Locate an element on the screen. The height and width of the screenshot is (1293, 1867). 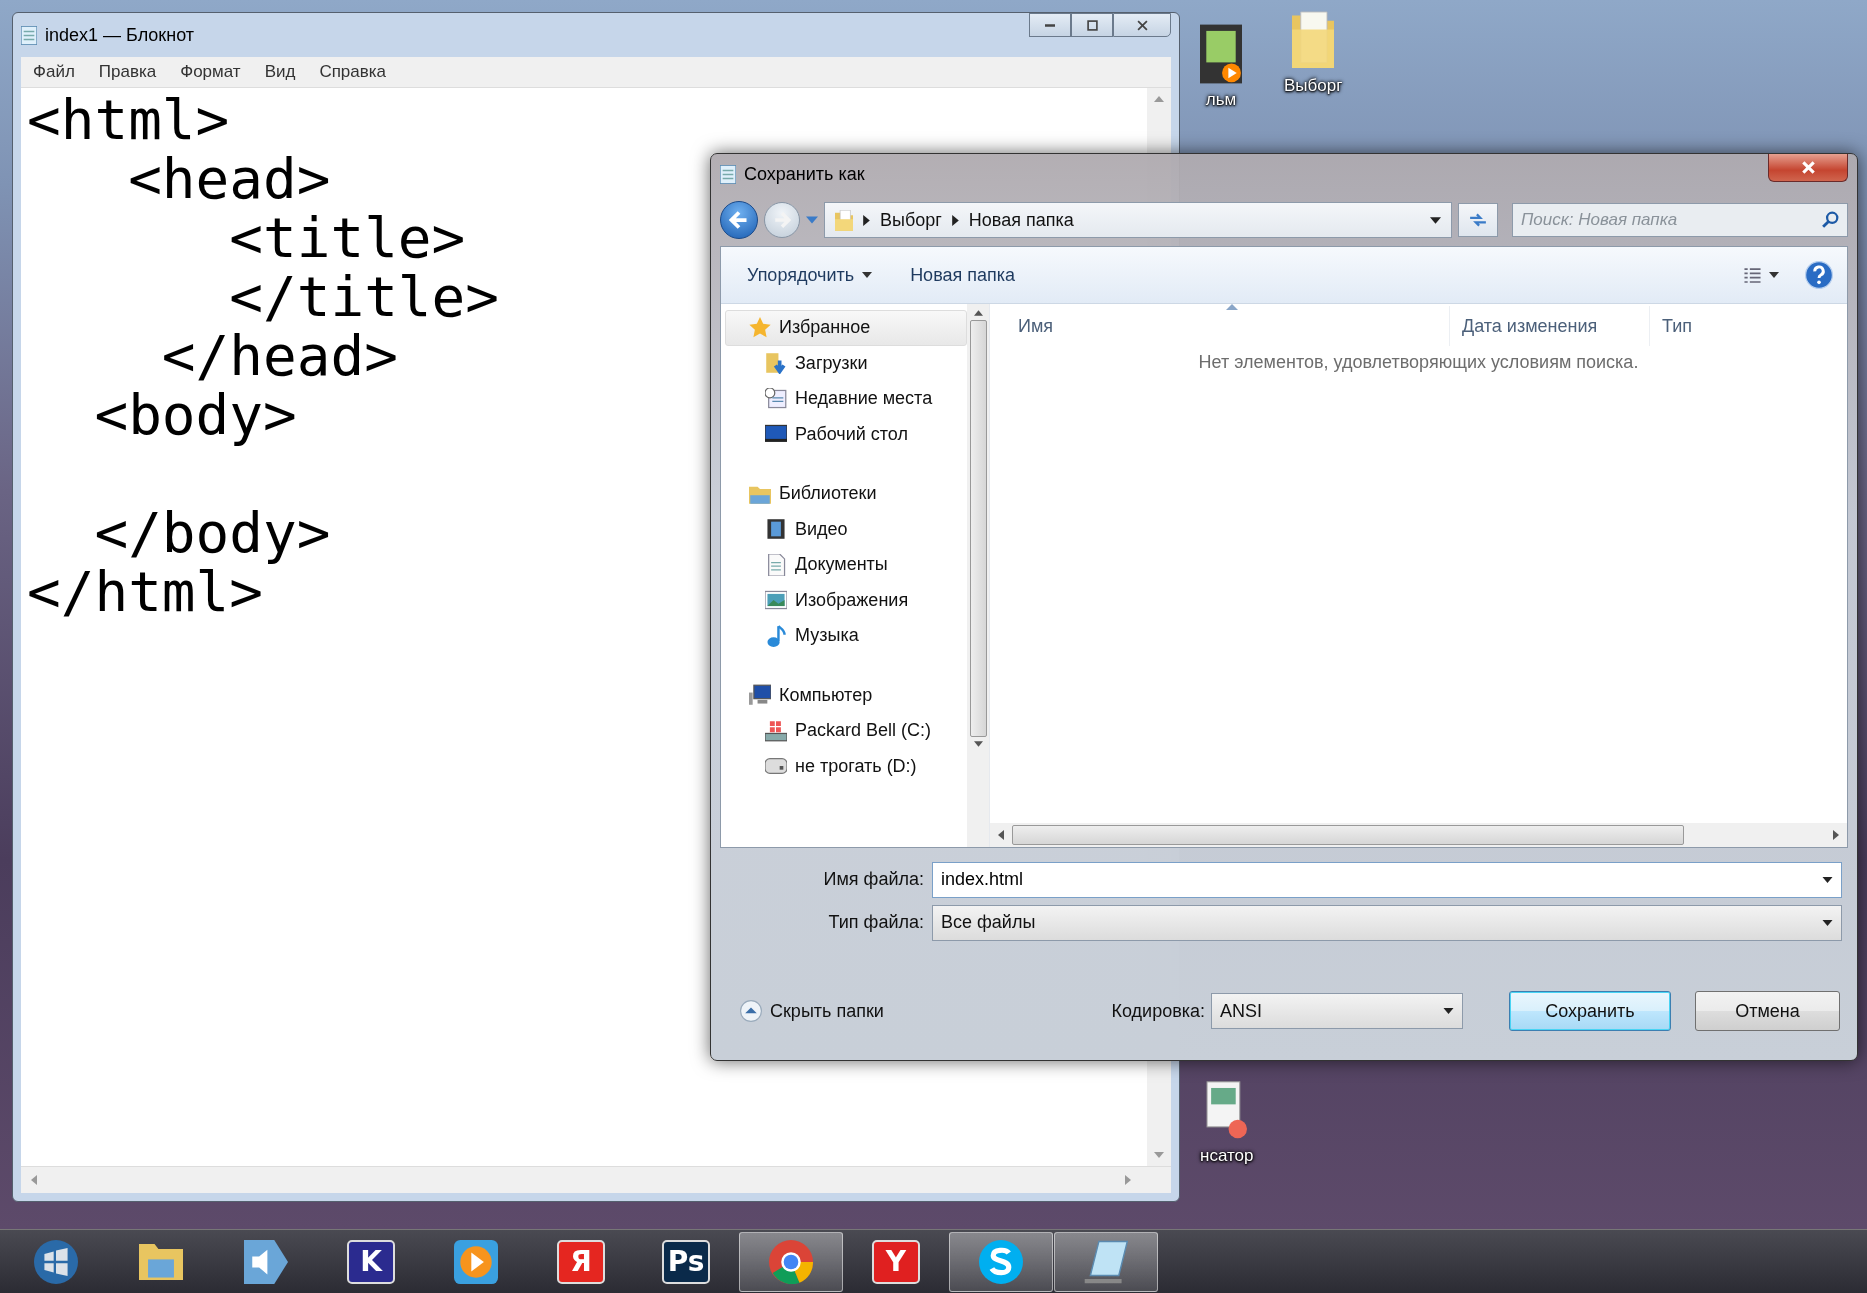
nav-label: Рабочий стол is located at coordinates (851, 434).